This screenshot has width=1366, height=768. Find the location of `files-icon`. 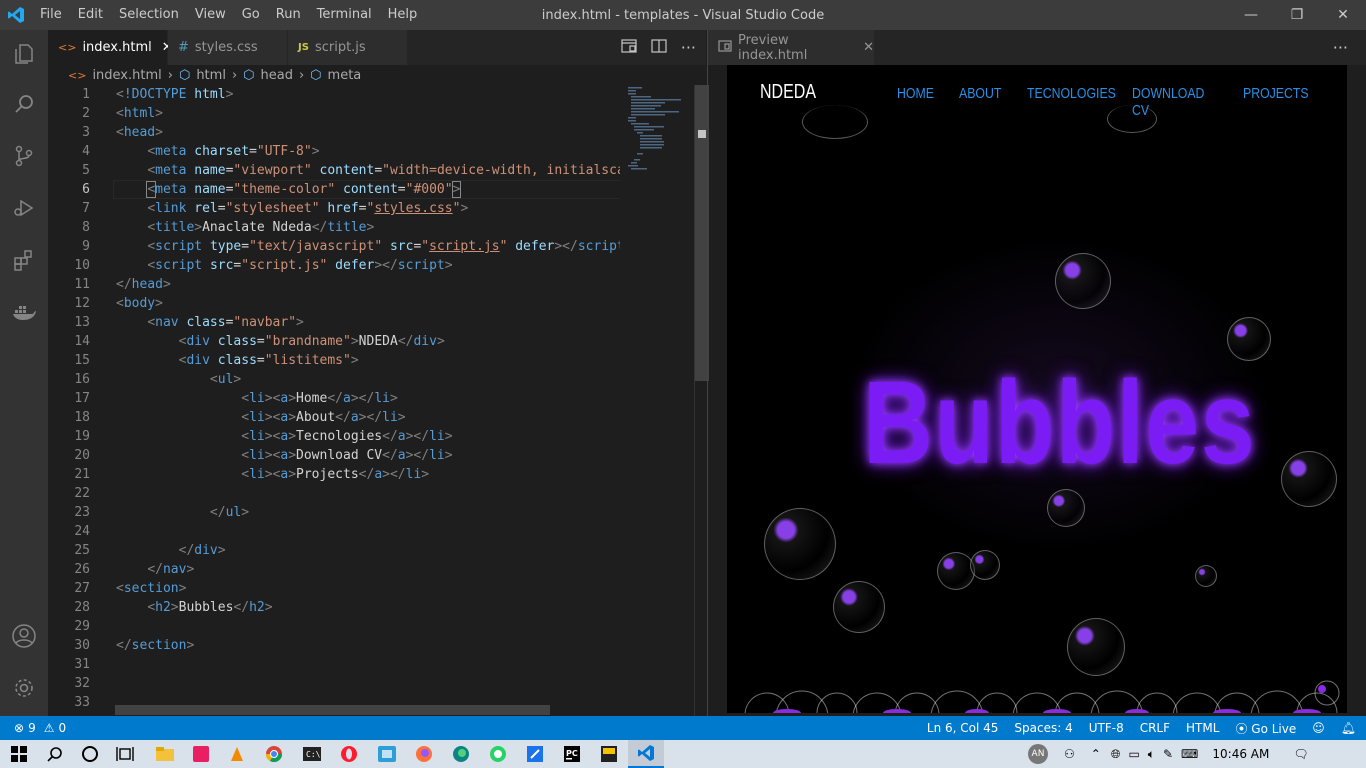

files-icon is located at coordinates (24, 54).